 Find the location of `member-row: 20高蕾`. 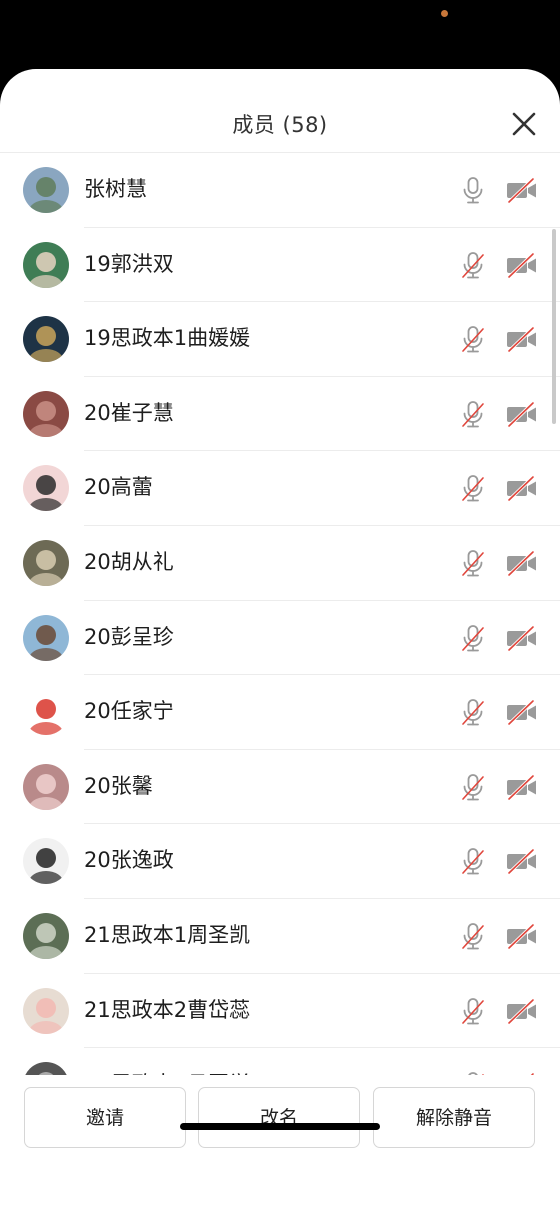

member-row: 20高蕾 is located at coordinates (280, 488).